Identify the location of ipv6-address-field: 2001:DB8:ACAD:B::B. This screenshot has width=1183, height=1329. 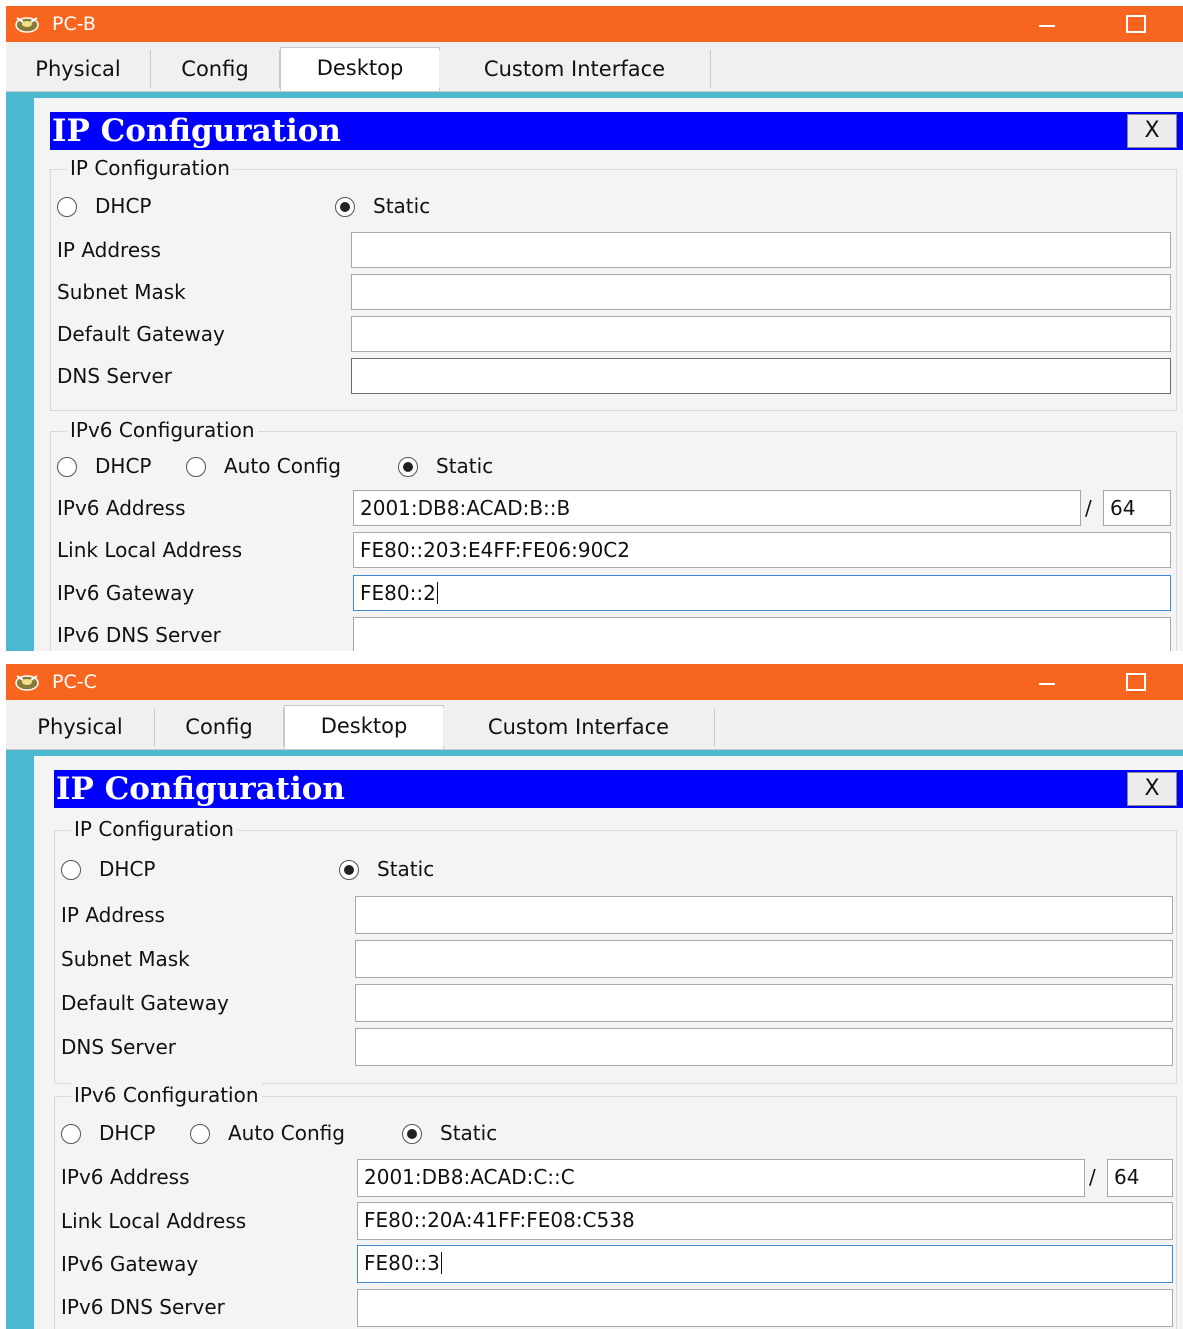
(717, 508).